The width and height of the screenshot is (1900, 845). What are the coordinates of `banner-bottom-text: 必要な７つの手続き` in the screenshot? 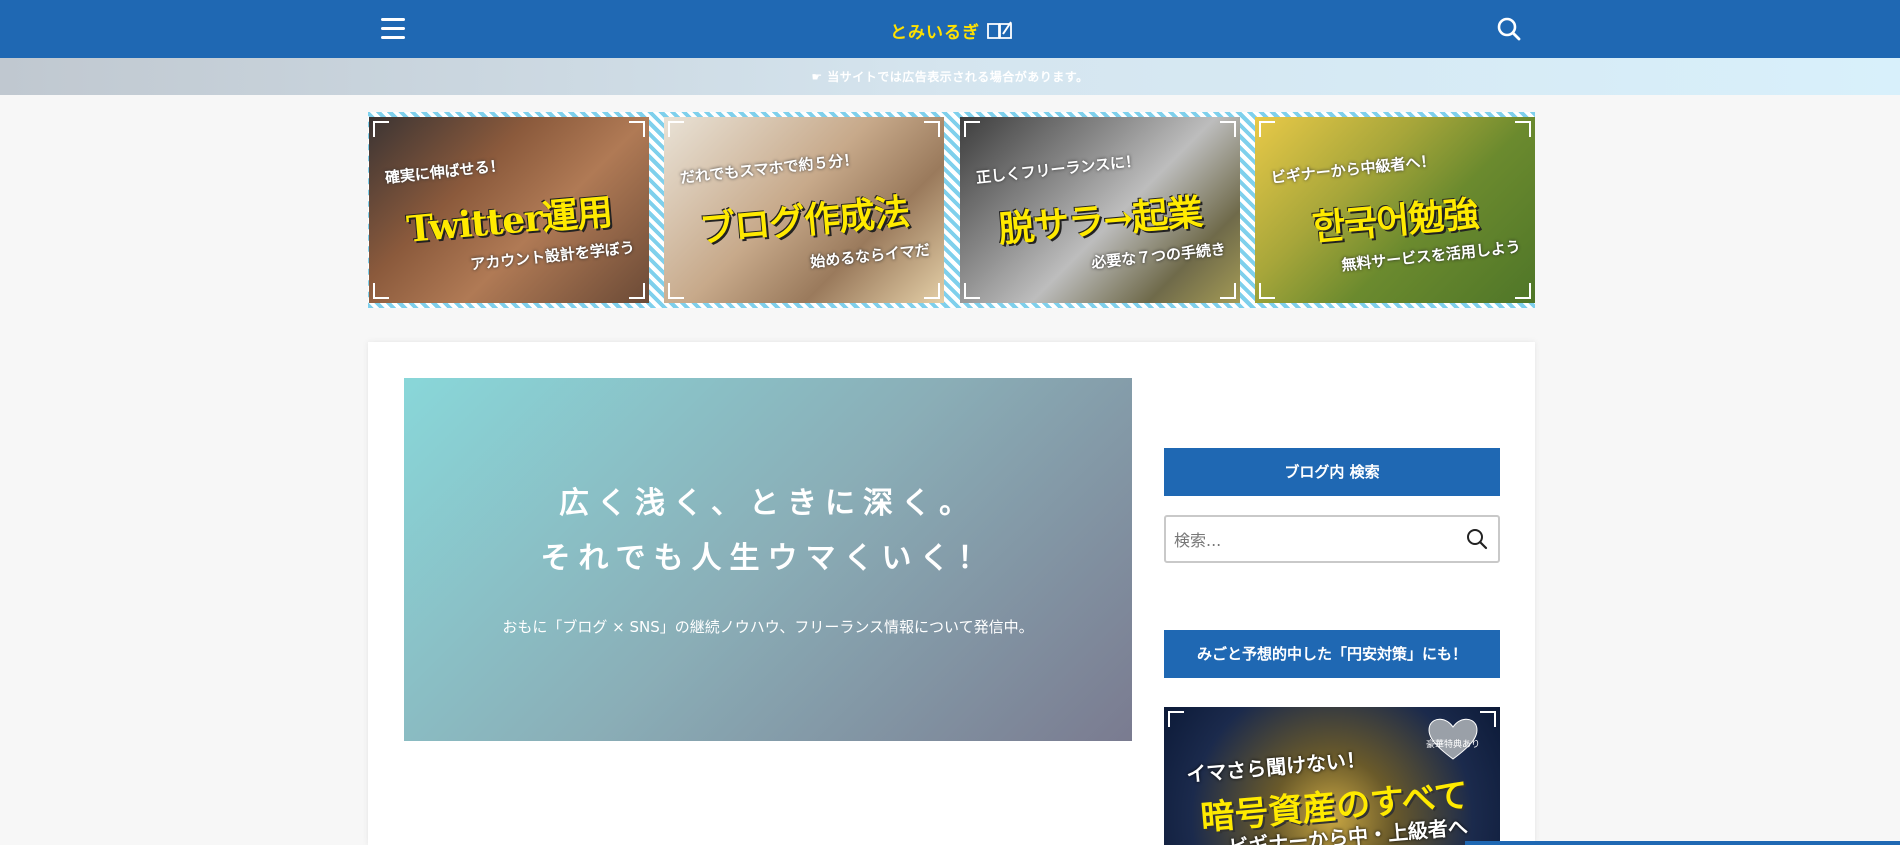 It's located at (1158, 256).